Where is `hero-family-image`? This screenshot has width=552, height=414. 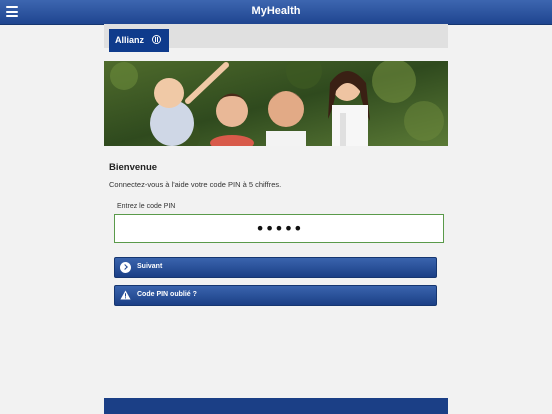 hero-family-image is located at coordinates (276, 103).